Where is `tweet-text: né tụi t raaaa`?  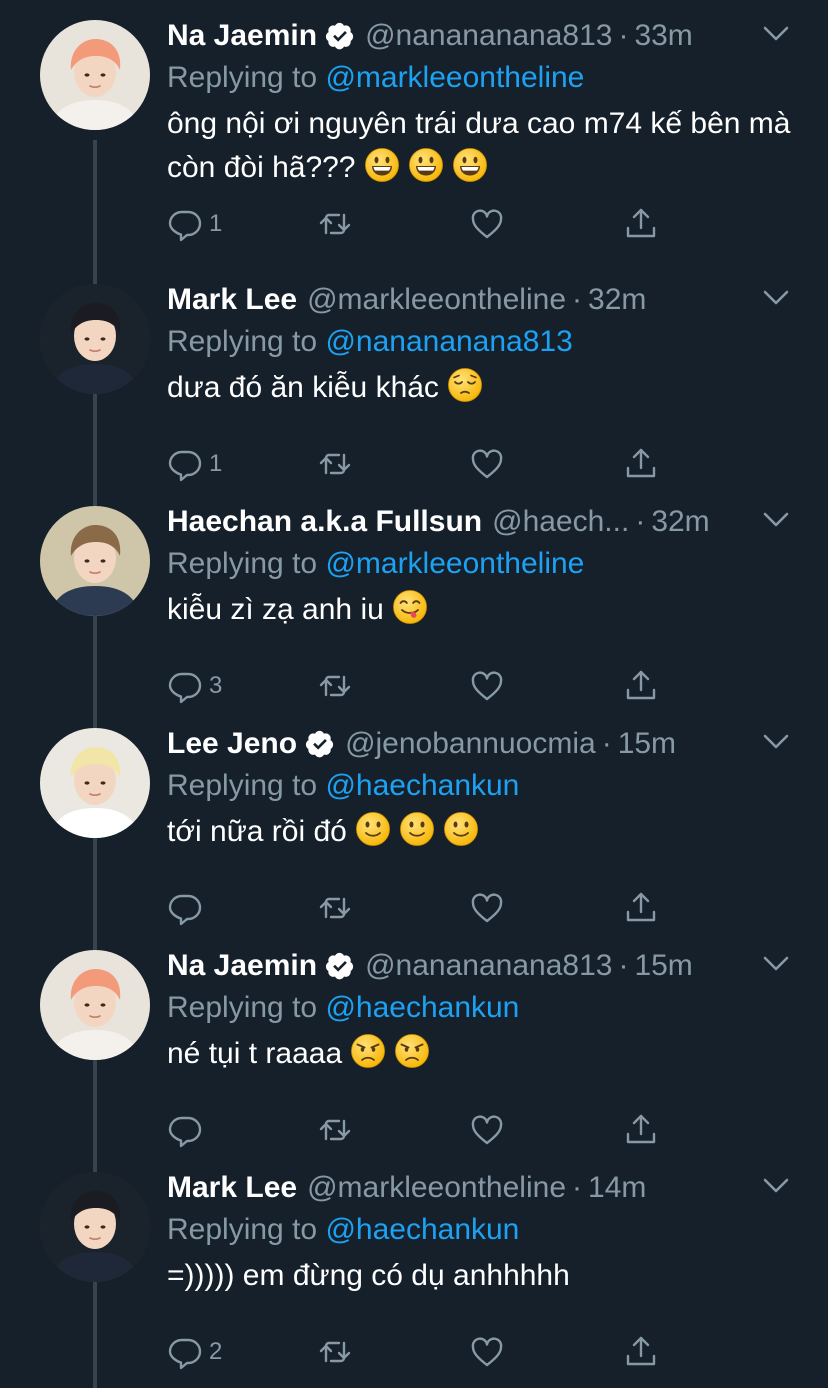 tweet-text: né tụi t raaaa is located at coordinates (482, 1054).